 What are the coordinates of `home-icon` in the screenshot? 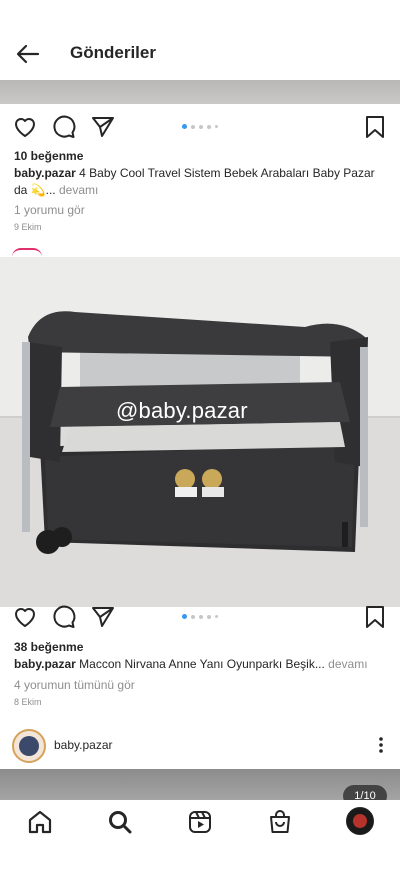 It's located at (40, 822).